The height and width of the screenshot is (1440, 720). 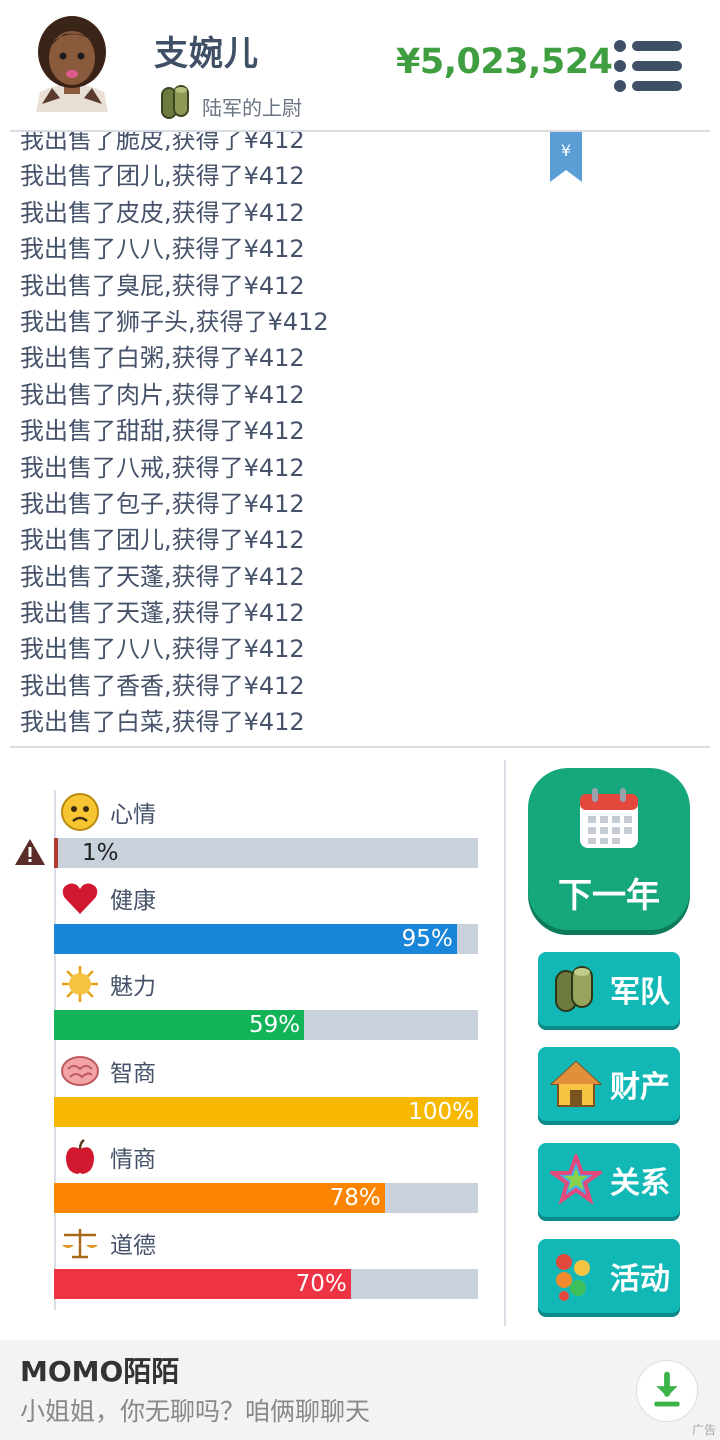 What do you see at coordinates (175, 102) in the screenshot?
I see `army-rank-icon` at bounding box center [175, 102].